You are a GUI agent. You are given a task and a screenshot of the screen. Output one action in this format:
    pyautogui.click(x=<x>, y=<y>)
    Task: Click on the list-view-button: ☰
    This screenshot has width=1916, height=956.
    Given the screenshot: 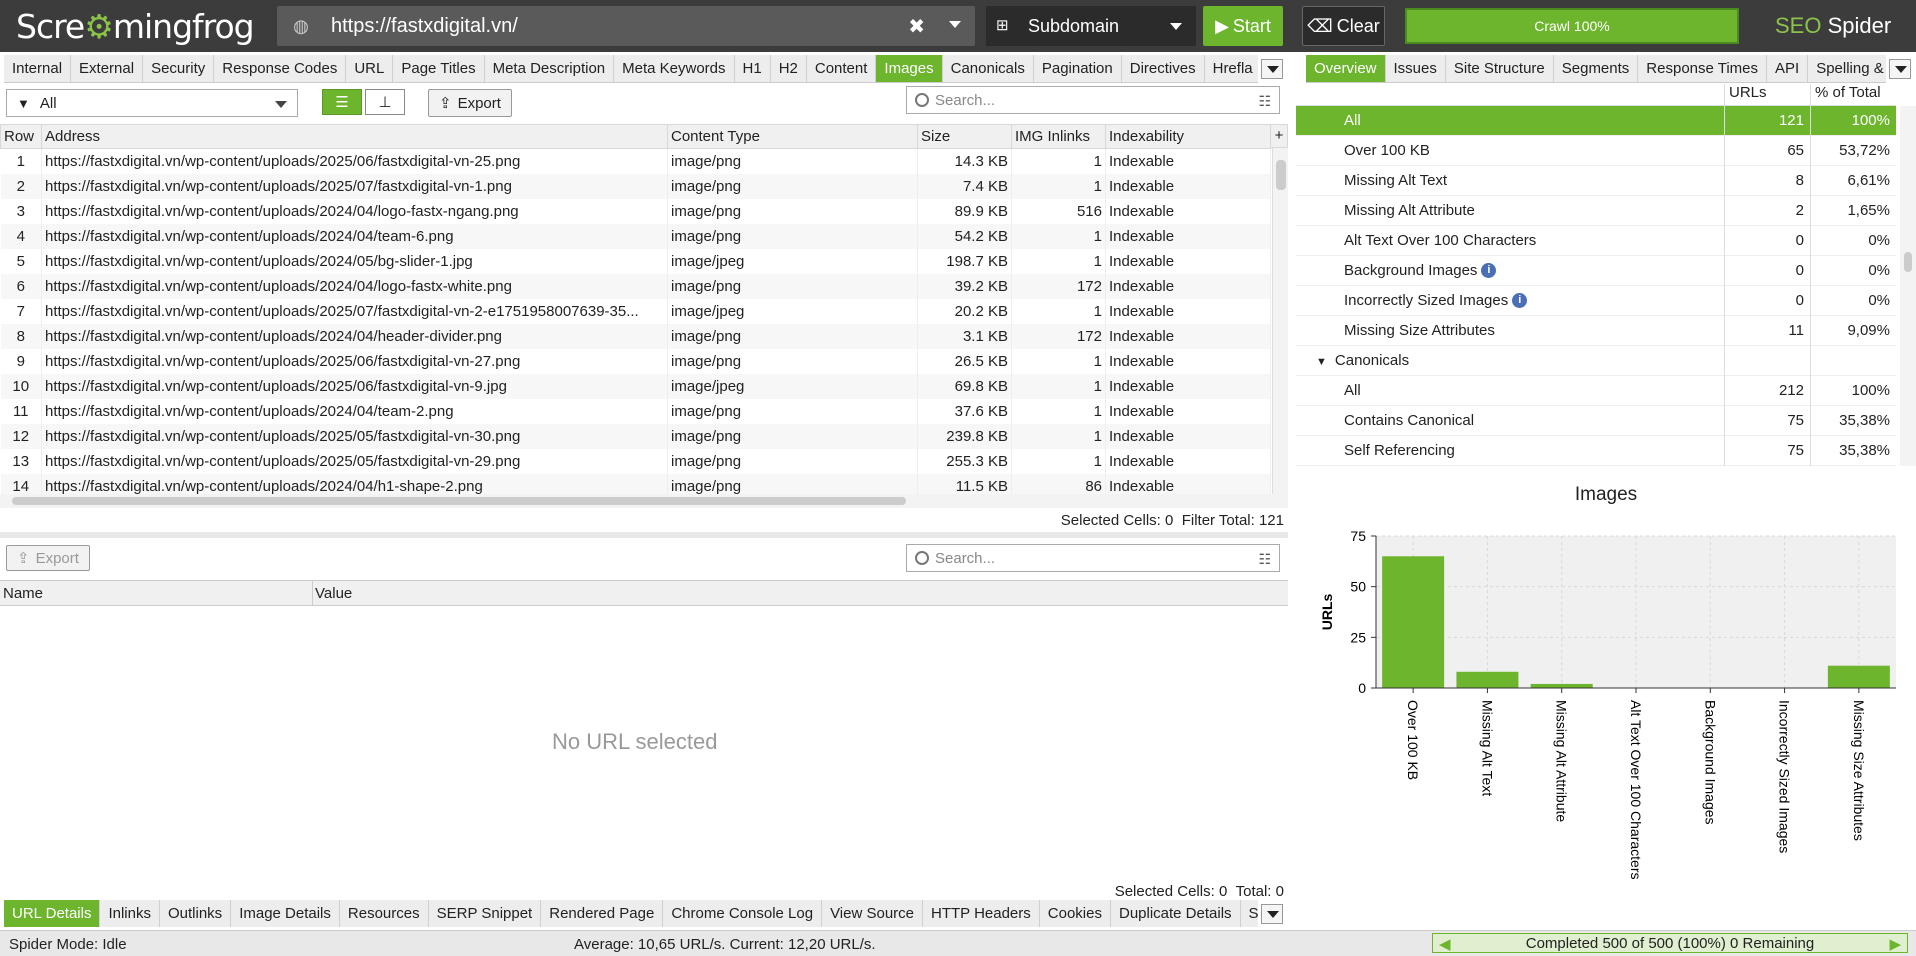 What is the action you would take?
    pyautogui.click(x=342, y=102)
    